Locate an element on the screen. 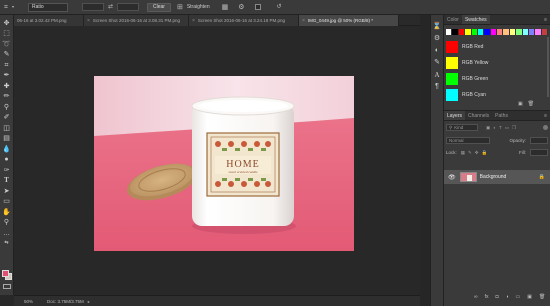  swatches-panel-tabs: Color Swatches ≡ is located at coordinates (497, 20).